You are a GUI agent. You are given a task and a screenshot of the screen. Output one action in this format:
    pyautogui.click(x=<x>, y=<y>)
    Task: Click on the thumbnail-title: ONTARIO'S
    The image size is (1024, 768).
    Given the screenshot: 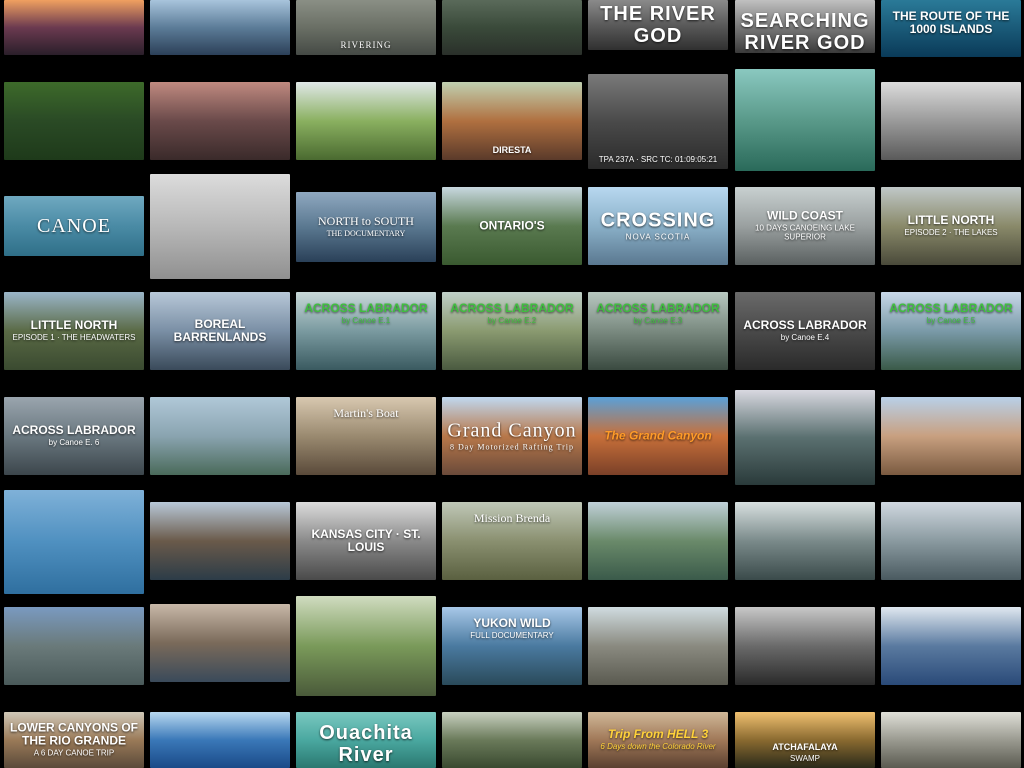 What is the action you would take?
    pyautogui.click(x=512, y=225)
    